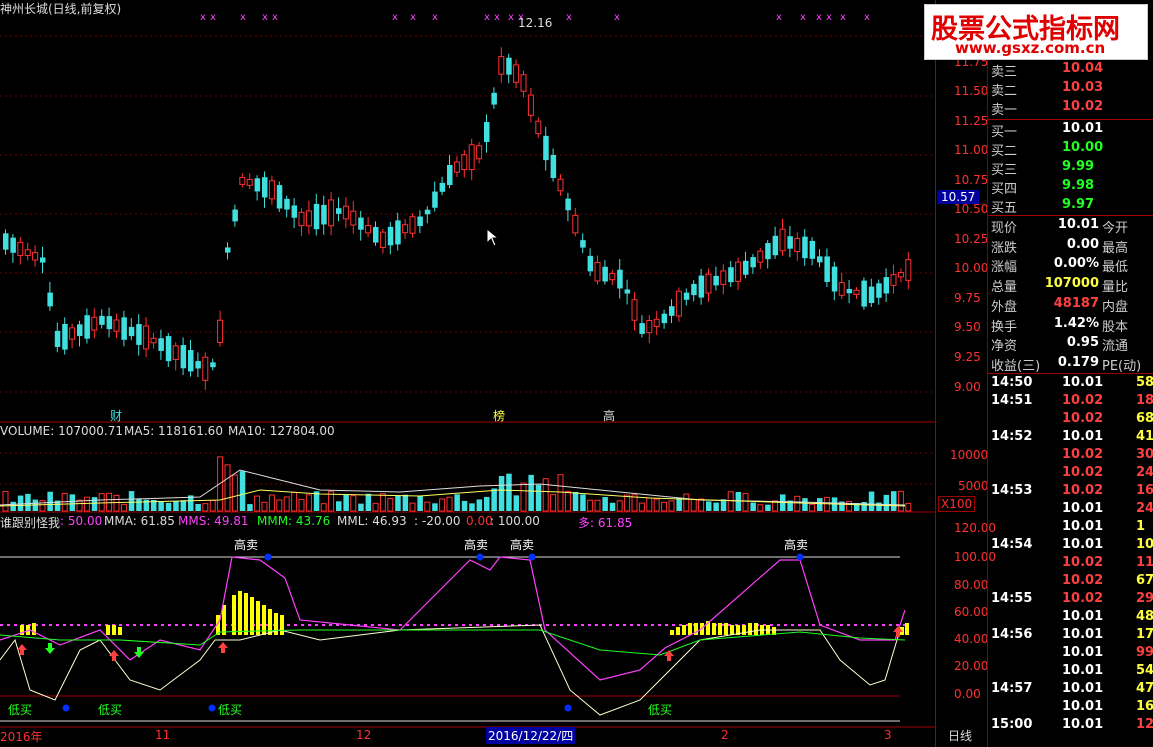 The image size is (1153, 747). What do you see at coordinates (1144, 688) in the screenshot?
I see `tick-row: 47` at bounding box center [1144, 688].